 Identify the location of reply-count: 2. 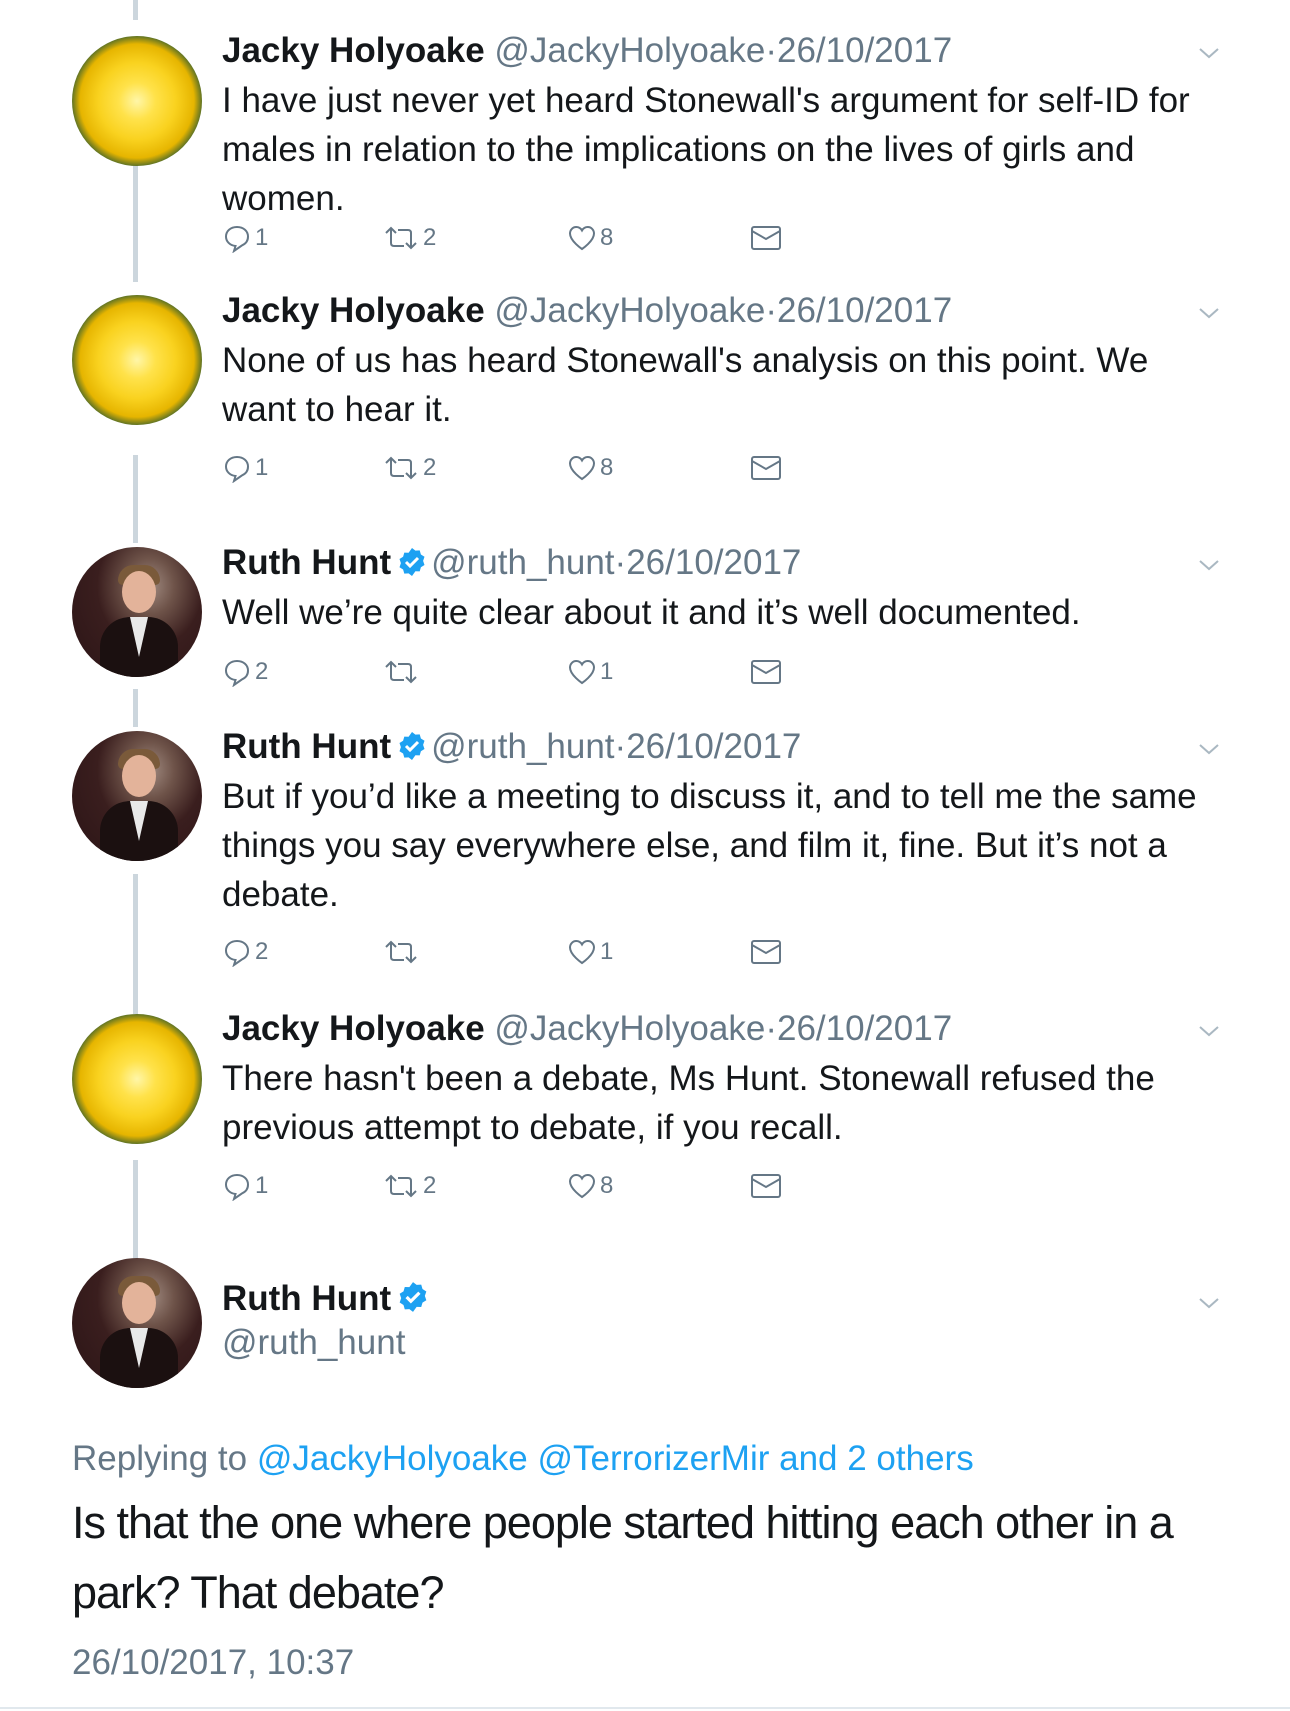
(262, 951).